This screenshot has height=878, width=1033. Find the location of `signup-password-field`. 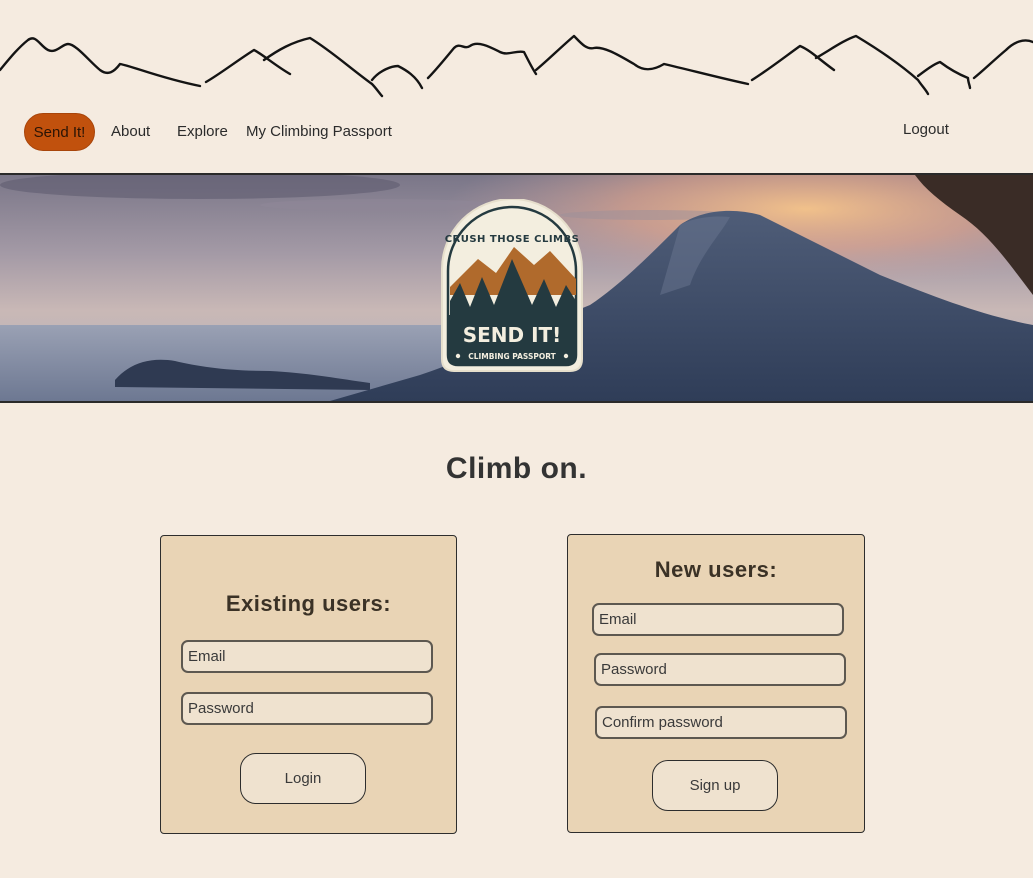

signup-password-field is located at coordinates (720, 669).